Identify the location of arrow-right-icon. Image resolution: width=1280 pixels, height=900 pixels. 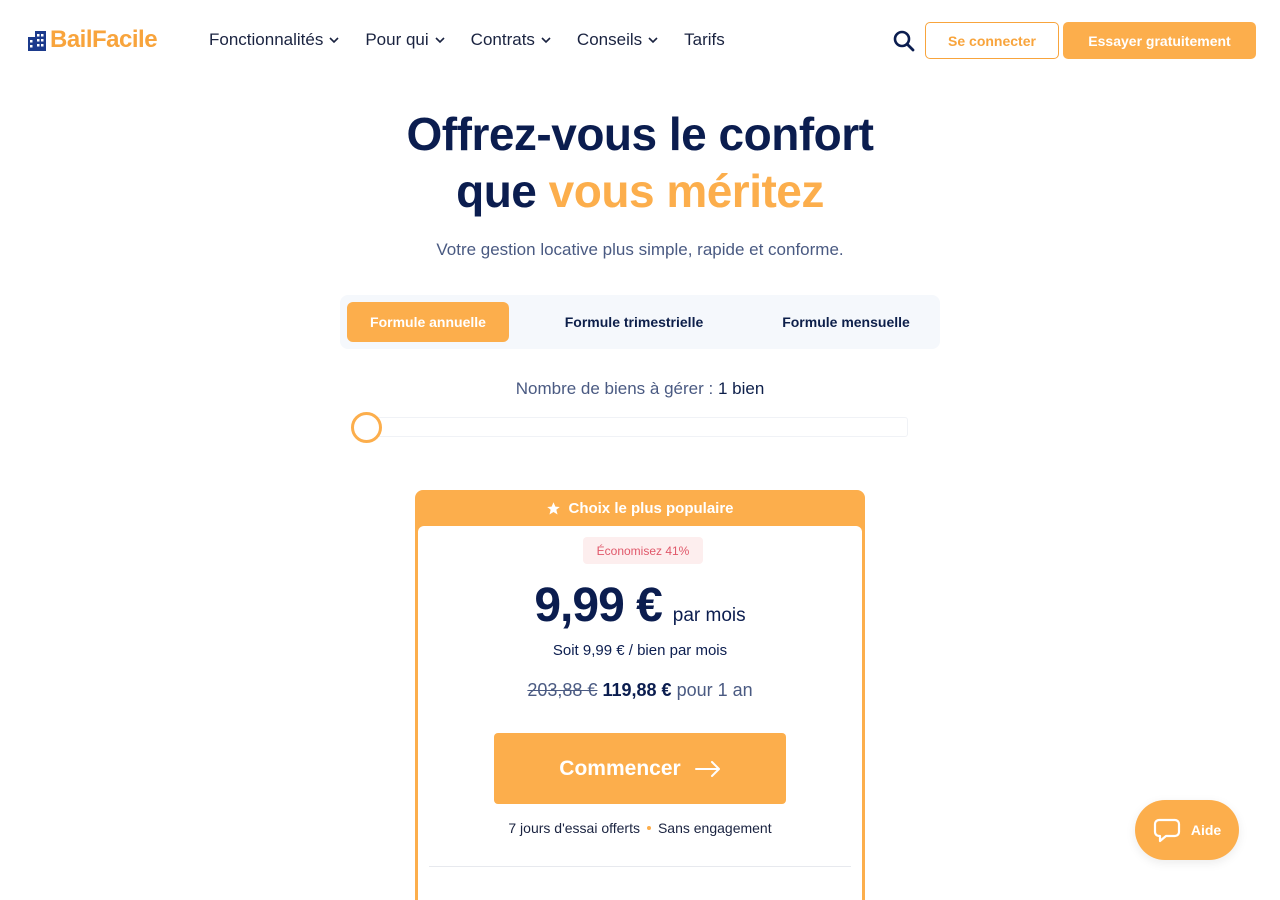
(707, 768).